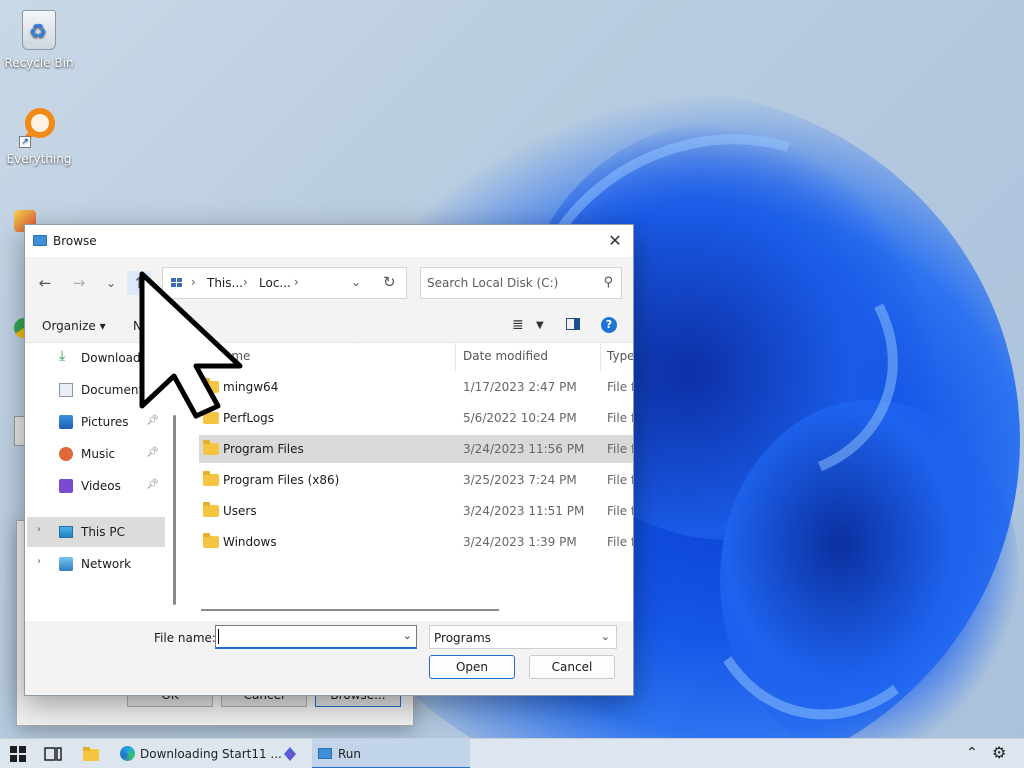 The image size is (1024, 768). What do you see at coordinates (105, 422) in the screenshot?
I see `sidebar-item-label: Pictures` at bounding box center [105, 422].